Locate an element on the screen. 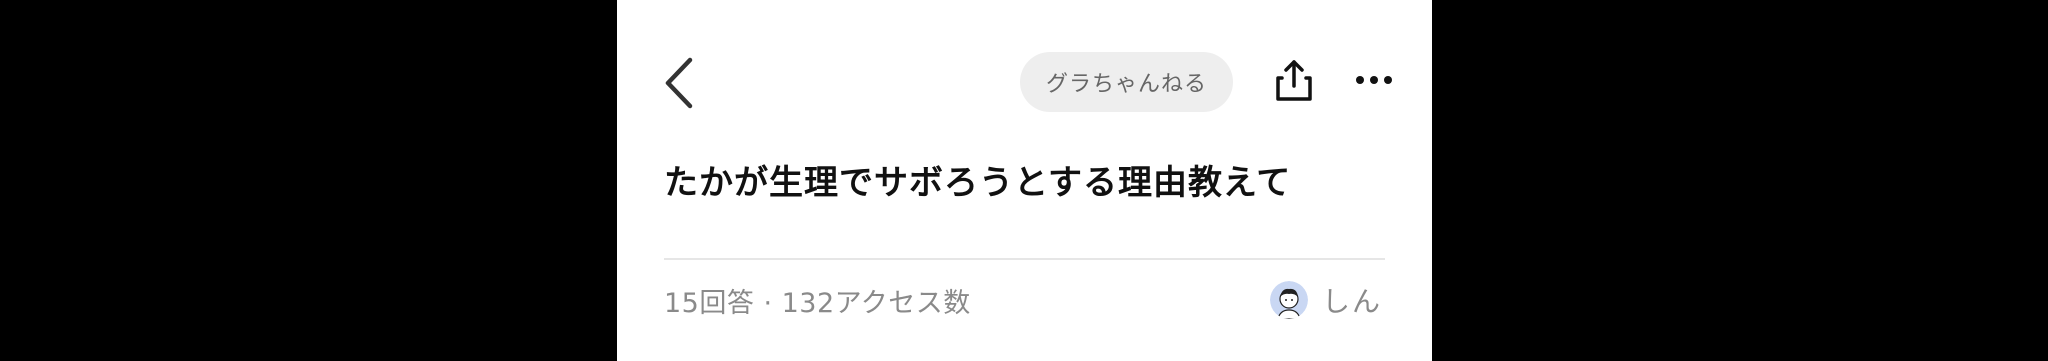 The image size is (2048, 361). more-options-button is located at coordinates (1374, 80).